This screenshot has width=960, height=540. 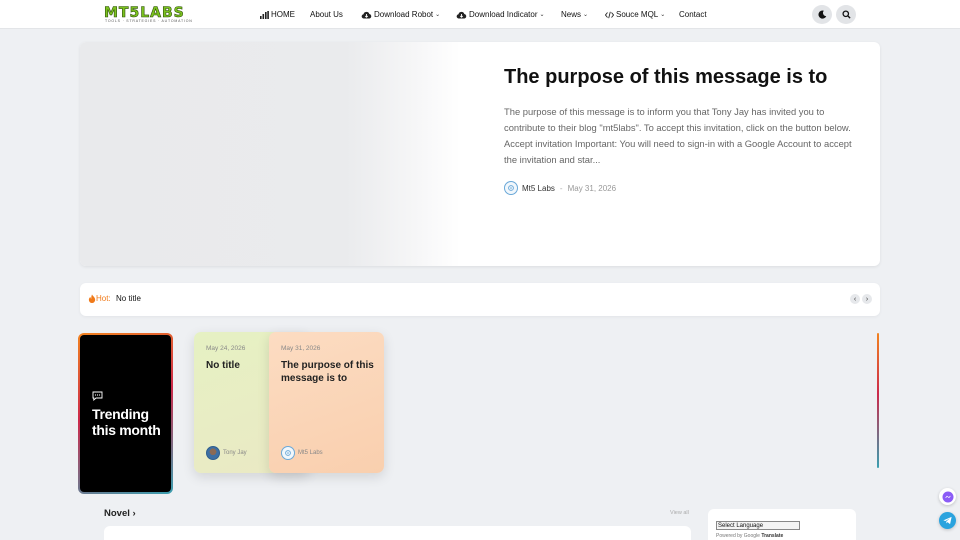 What do you see at coordinates (103, 298) in the screenshot?
I see `ticker-label-text: Hot:` at bounding box center [103, 298].